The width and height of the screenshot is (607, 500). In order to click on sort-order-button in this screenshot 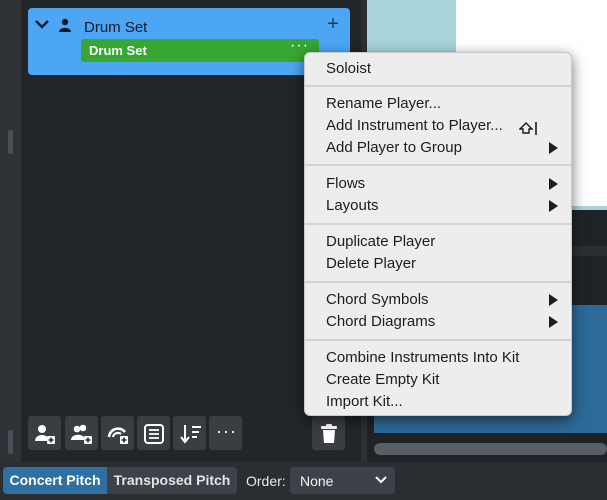, I will do `click(189, 433)`.